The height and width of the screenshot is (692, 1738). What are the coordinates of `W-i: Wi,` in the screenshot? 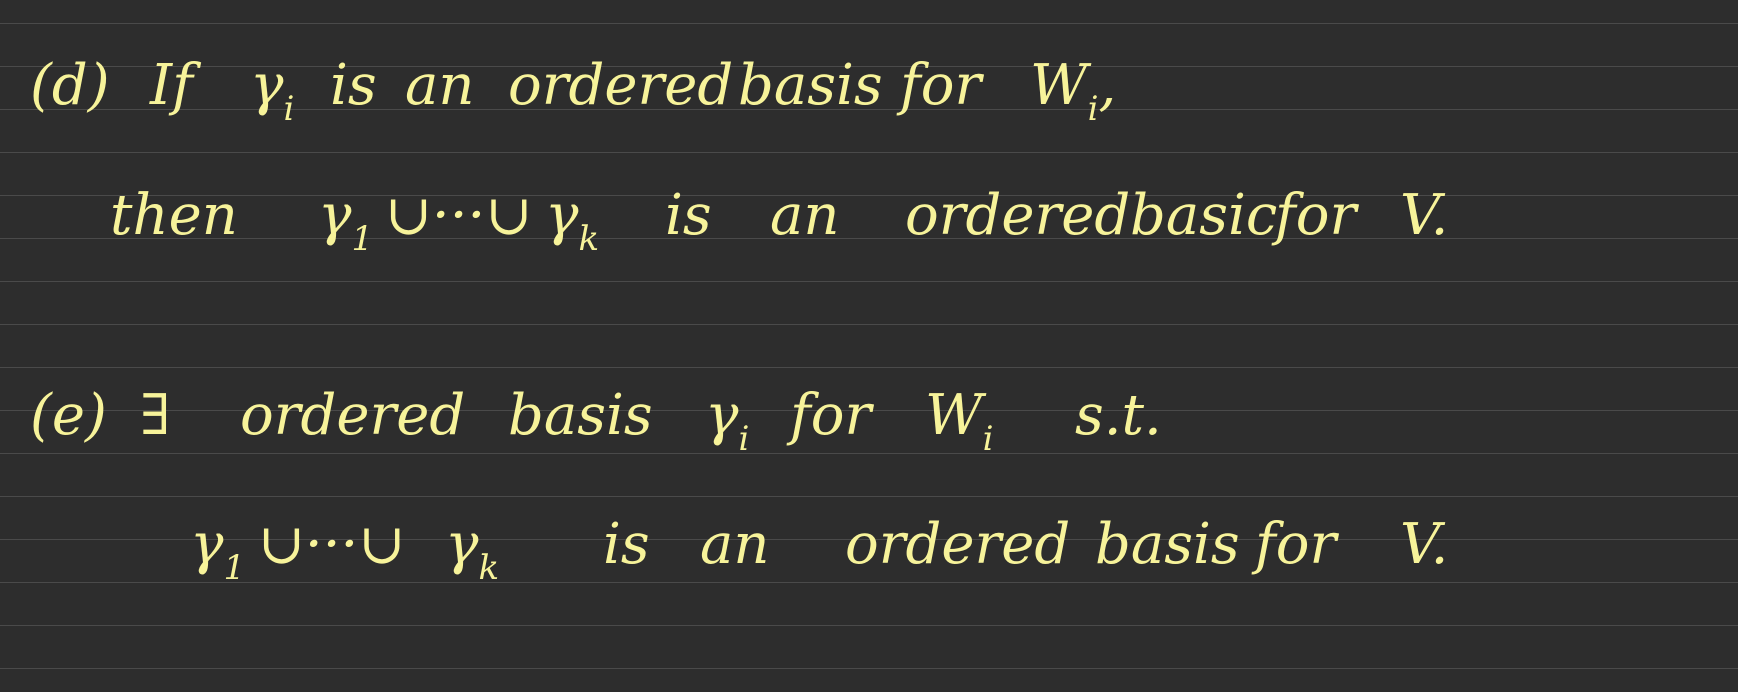 It's located at (1073, 91).